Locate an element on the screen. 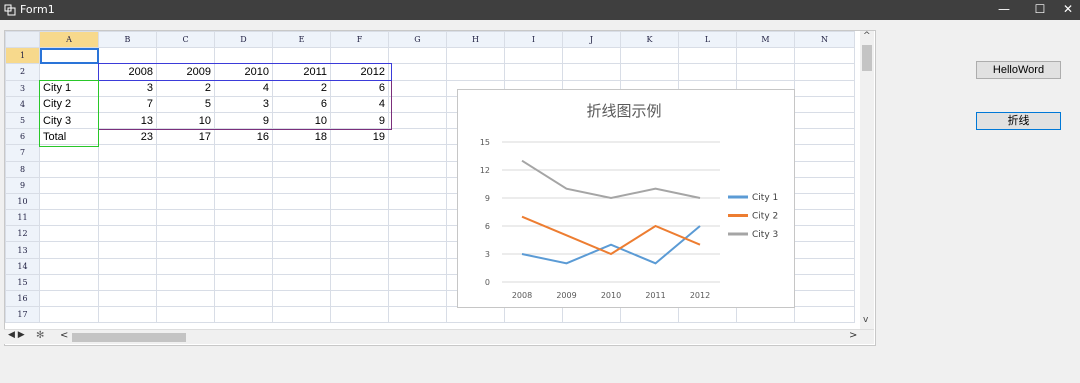 This screenshot has height=383, width=1080. column-header: A is located at coordinates (69, 40).